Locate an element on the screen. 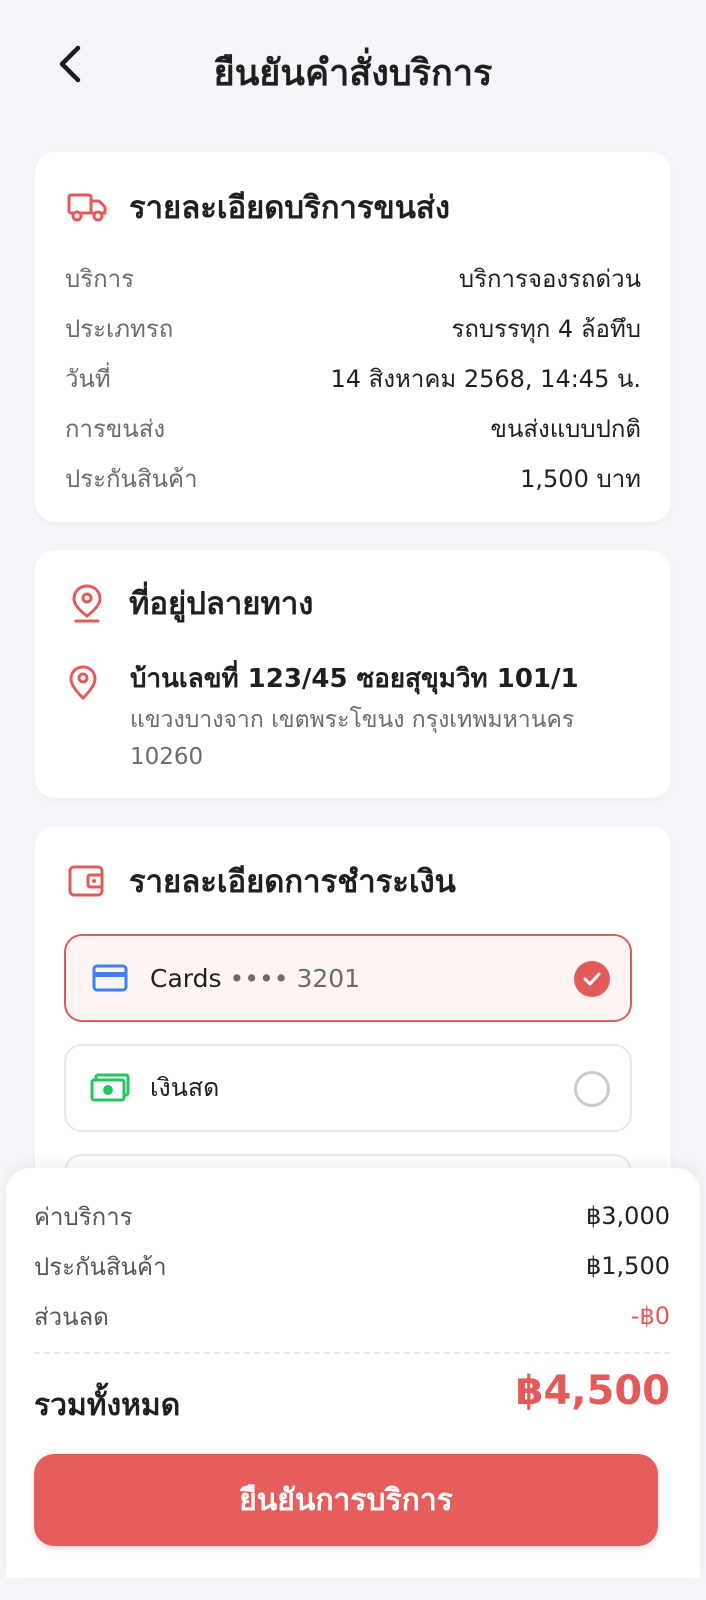 The width and height of the screenshot is (706, 1600). shipping-details-title: รายละเอียดบริการขนส่ง is located at coordinates (289, 208).